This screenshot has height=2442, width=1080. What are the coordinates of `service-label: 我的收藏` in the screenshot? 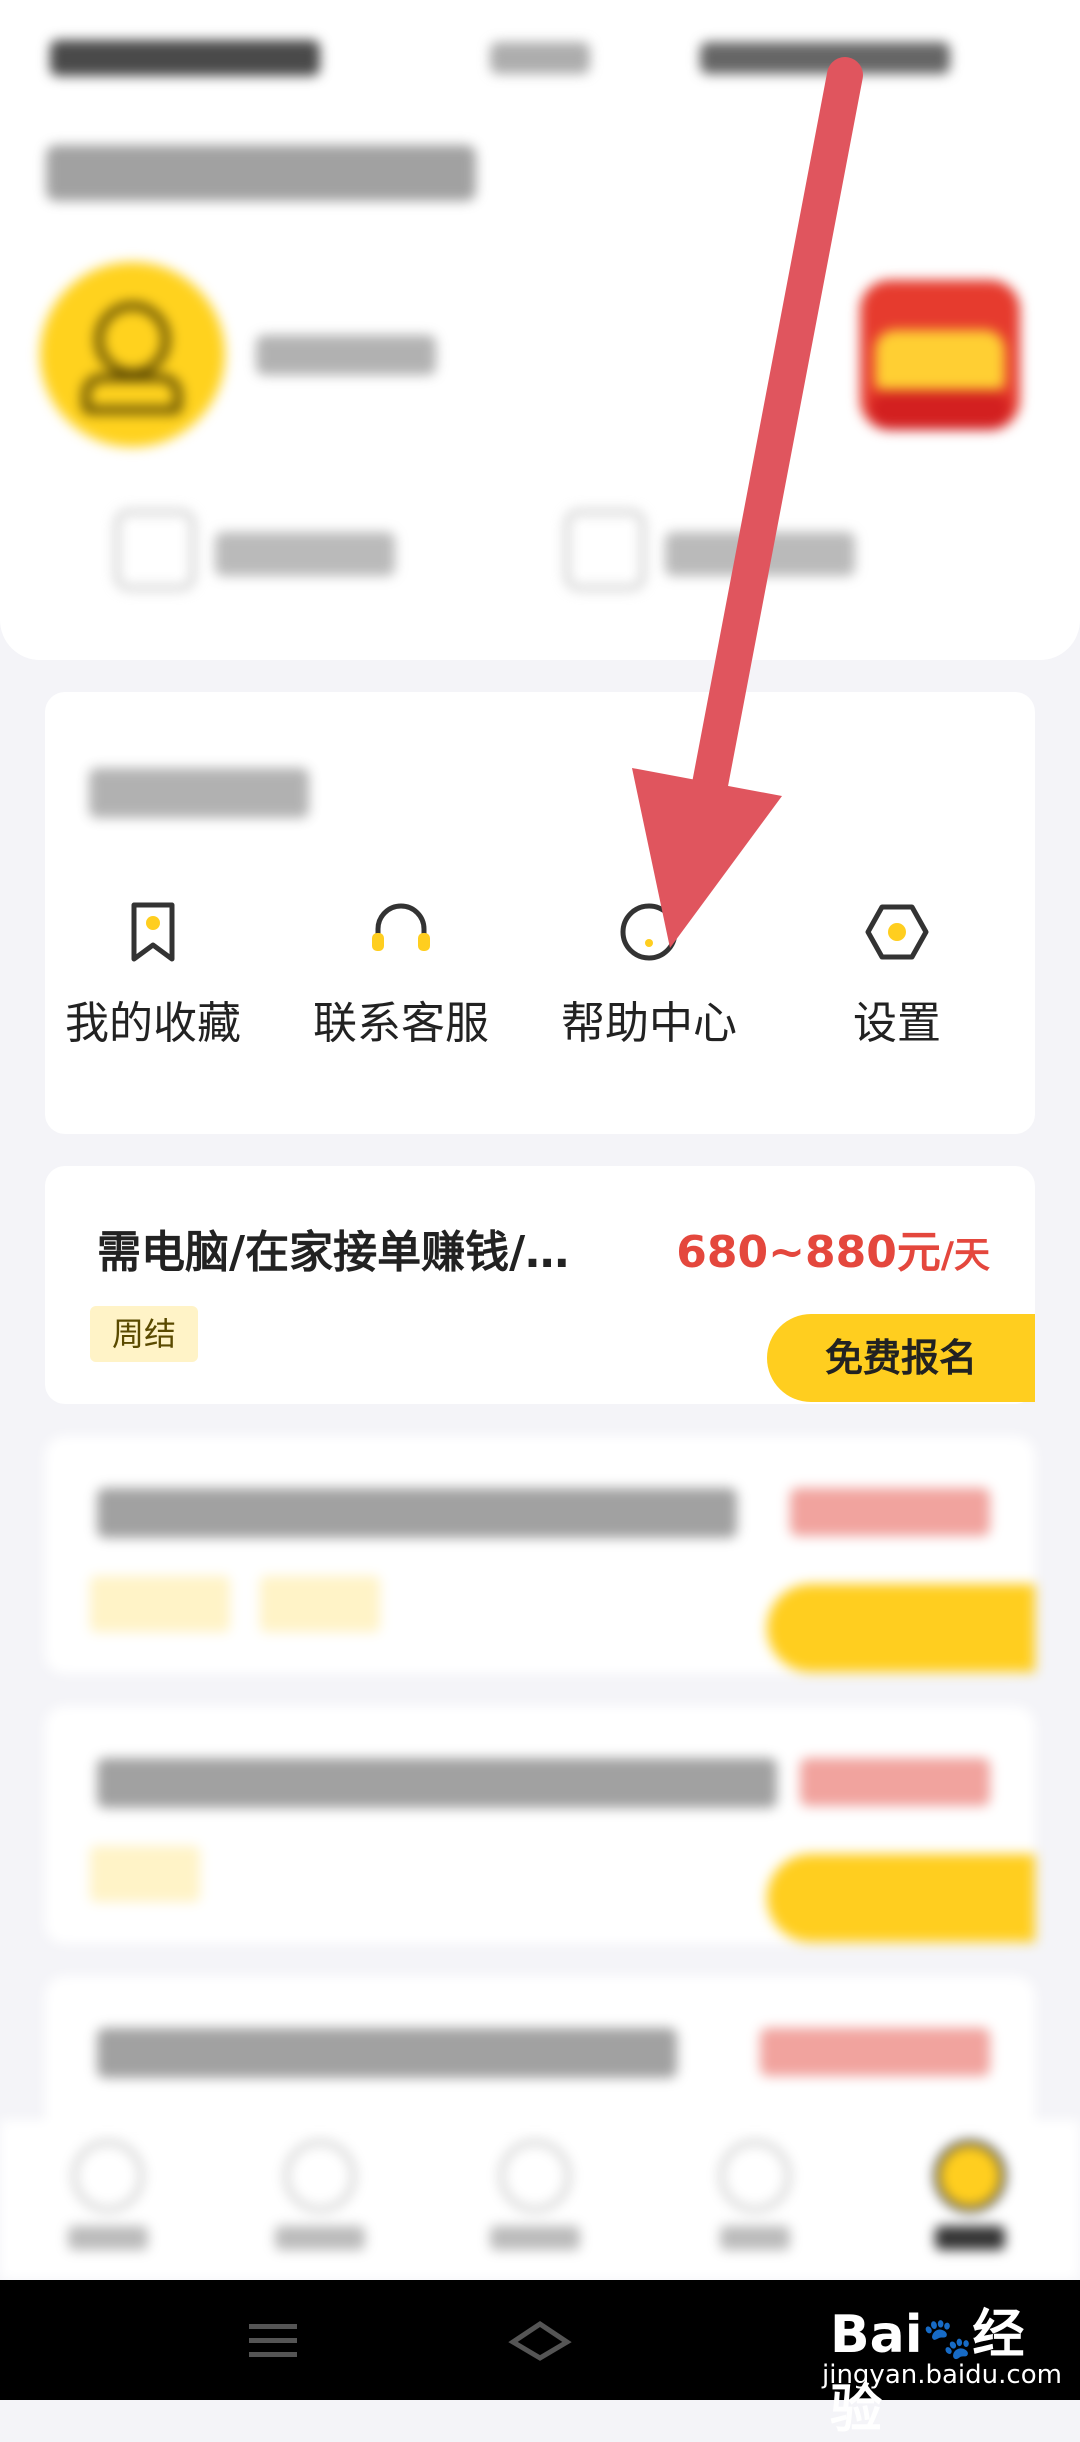 It's located at (153, 1023).